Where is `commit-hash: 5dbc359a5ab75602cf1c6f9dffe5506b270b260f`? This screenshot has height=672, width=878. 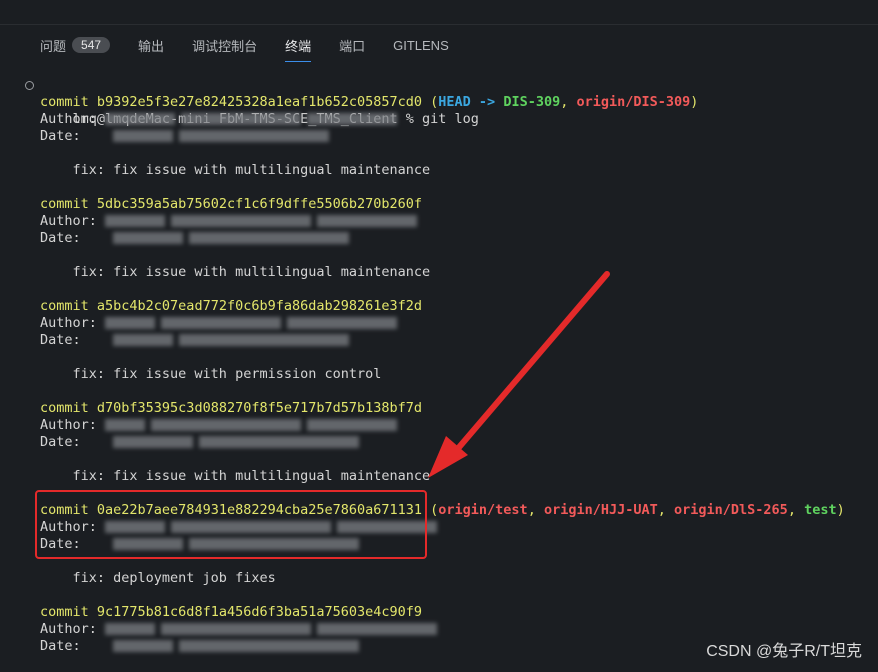
commit-hash: 5dbc359a5ab75602cf1c6f9dffe5506b270b260f is located at coordinates (259, 204).